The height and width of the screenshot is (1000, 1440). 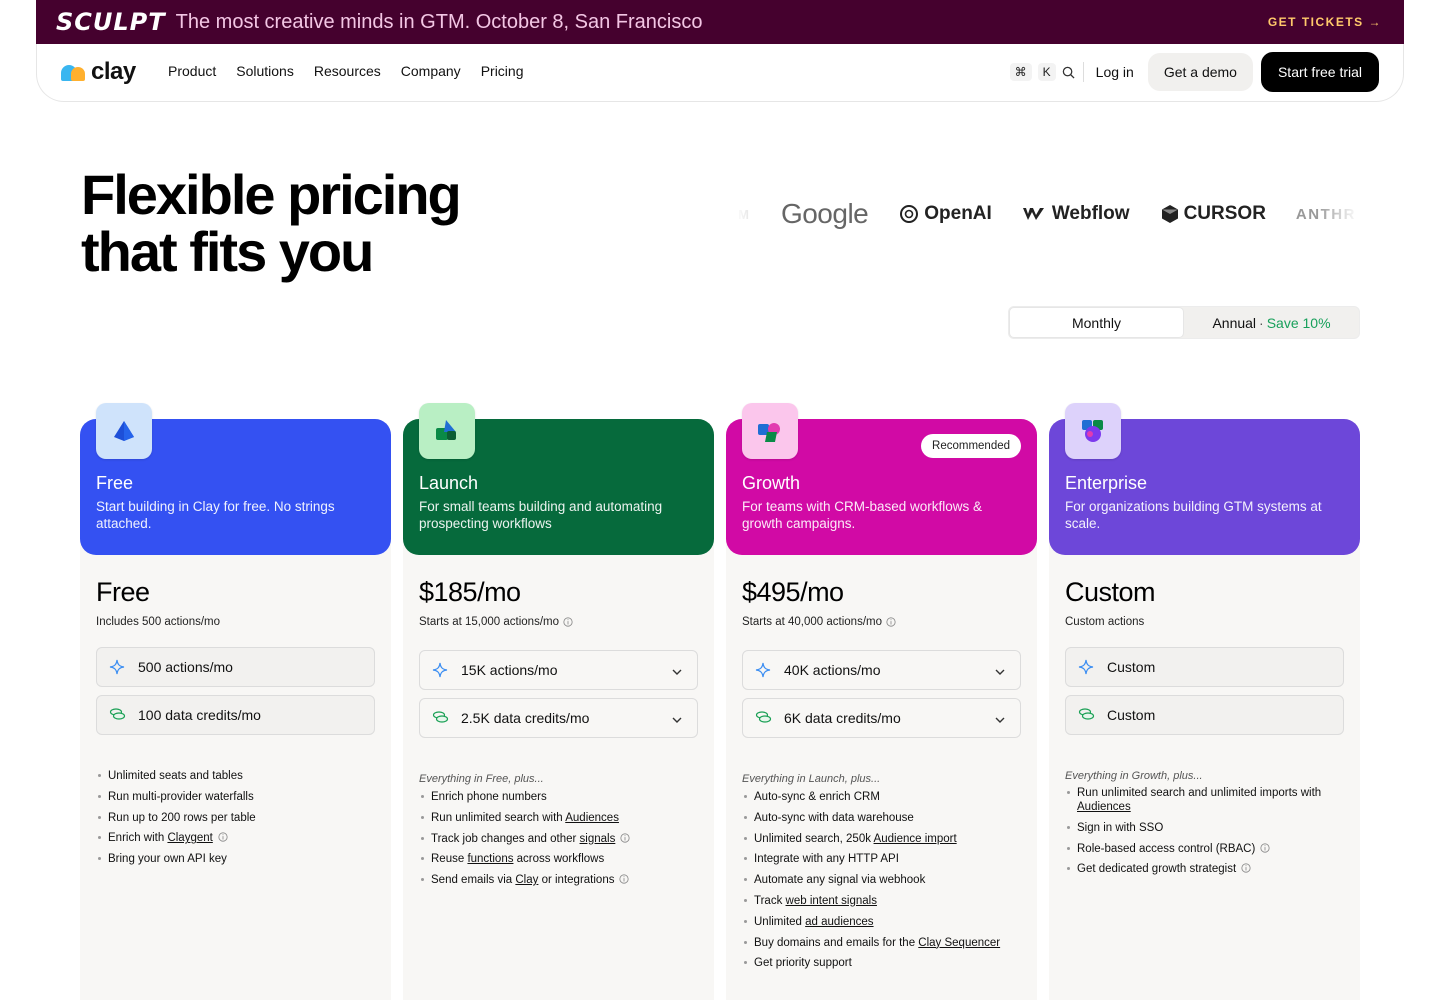 I want to click on feature-link: functions, so click(x=490, y=859).